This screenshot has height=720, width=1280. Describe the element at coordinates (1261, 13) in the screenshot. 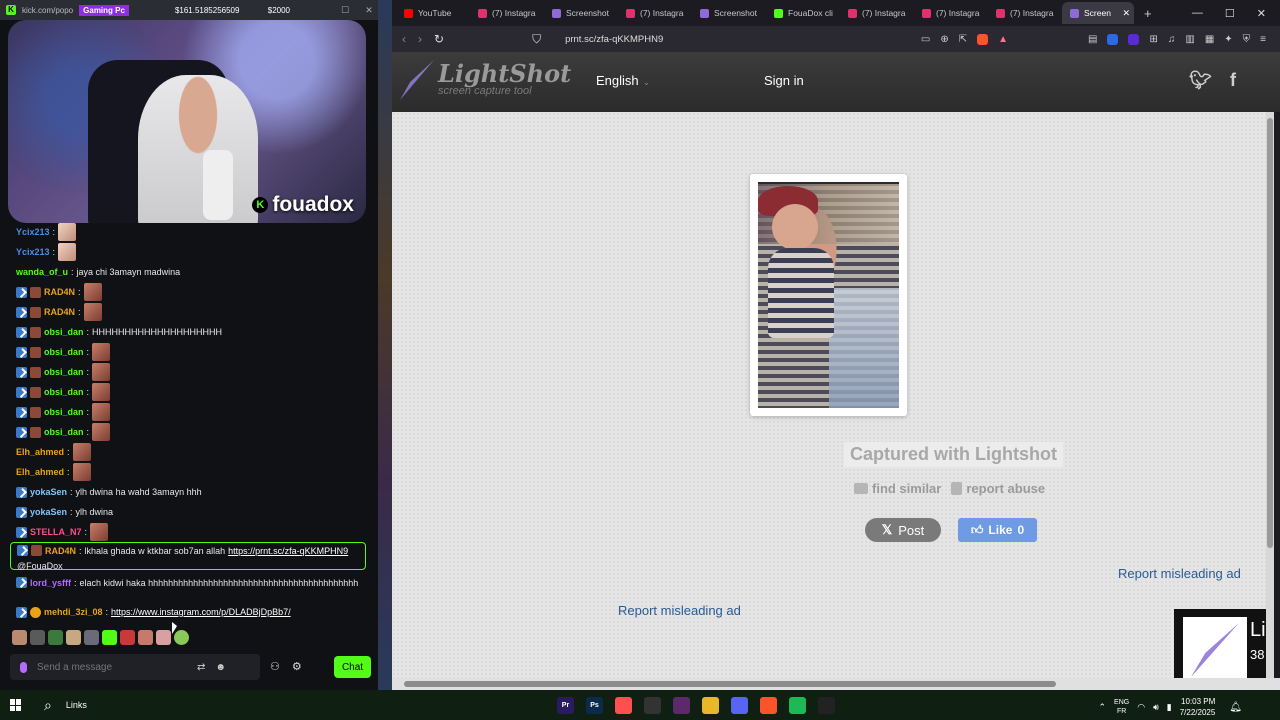

I see `close-window-icon: ✕` at that location.